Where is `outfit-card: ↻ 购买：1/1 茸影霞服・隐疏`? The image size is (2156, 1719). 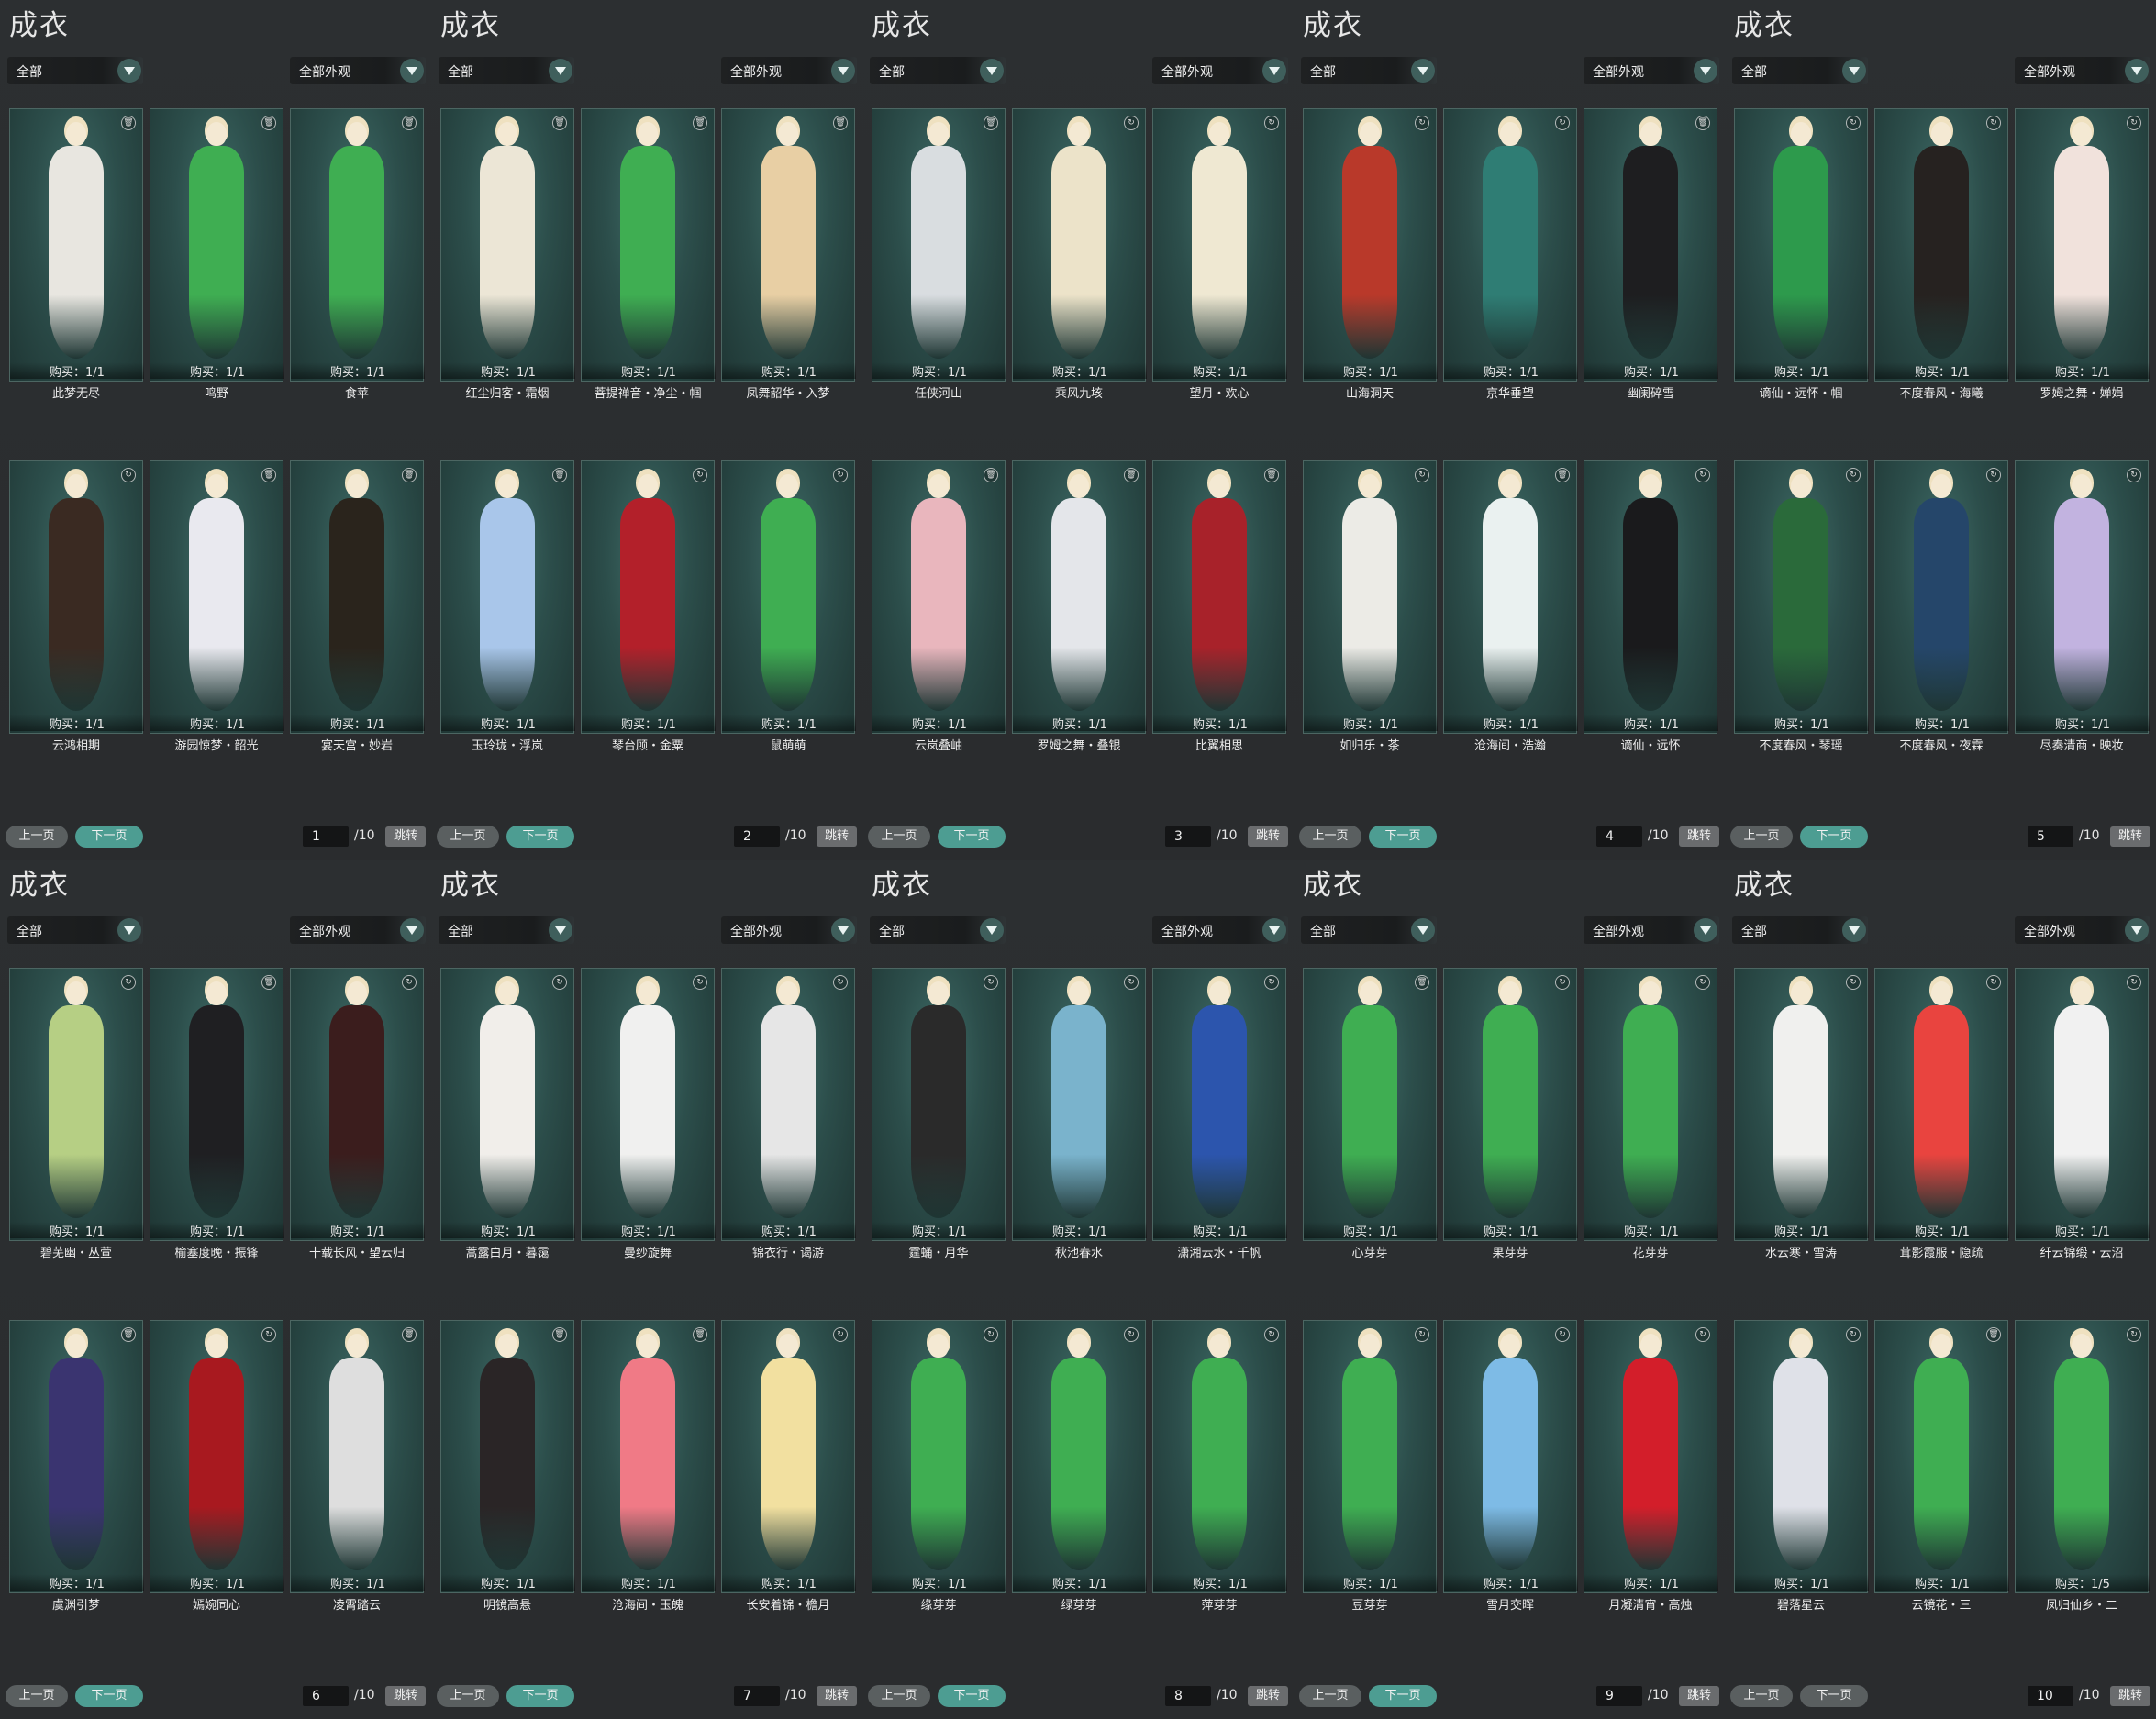
outfit-card: ↻ 购买：1/1 茸影霞服・隐疏 is located at coordinates (1942, 1114).